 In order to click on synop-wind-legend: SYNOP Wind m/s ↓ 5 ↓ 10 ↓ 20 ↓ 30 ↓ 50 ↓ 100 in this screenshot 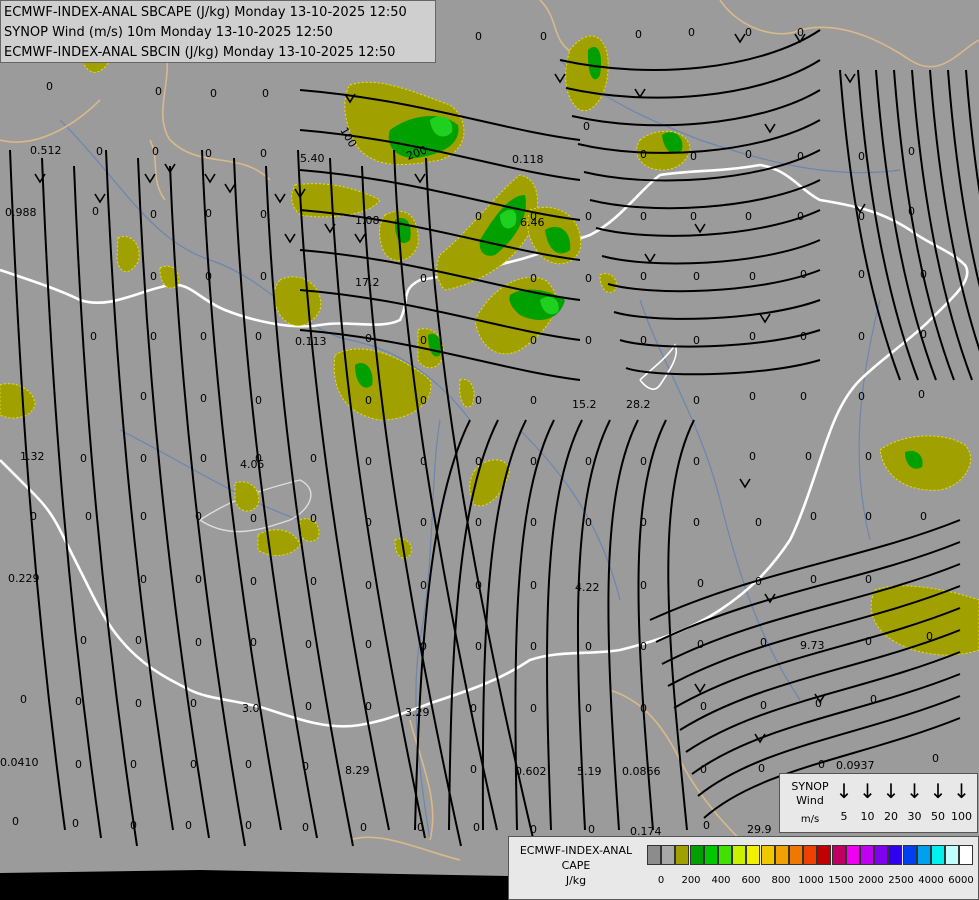, I will do `click(878, 803)`.